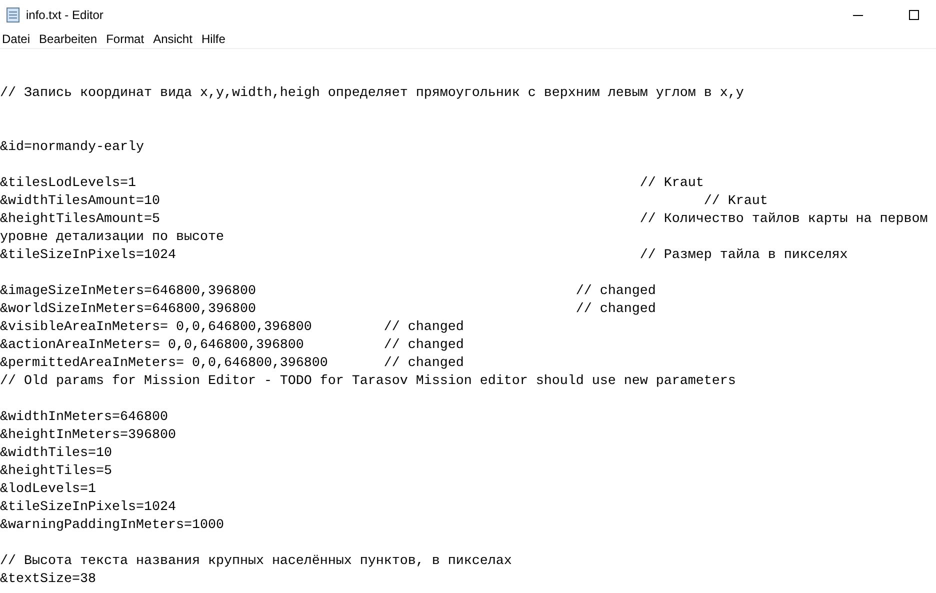  Describe the element at coordinates (256, 562) in the screenshot. I see `text-line: // Высота текста названия крупных населённых пунктов, в пикселах` at that location.